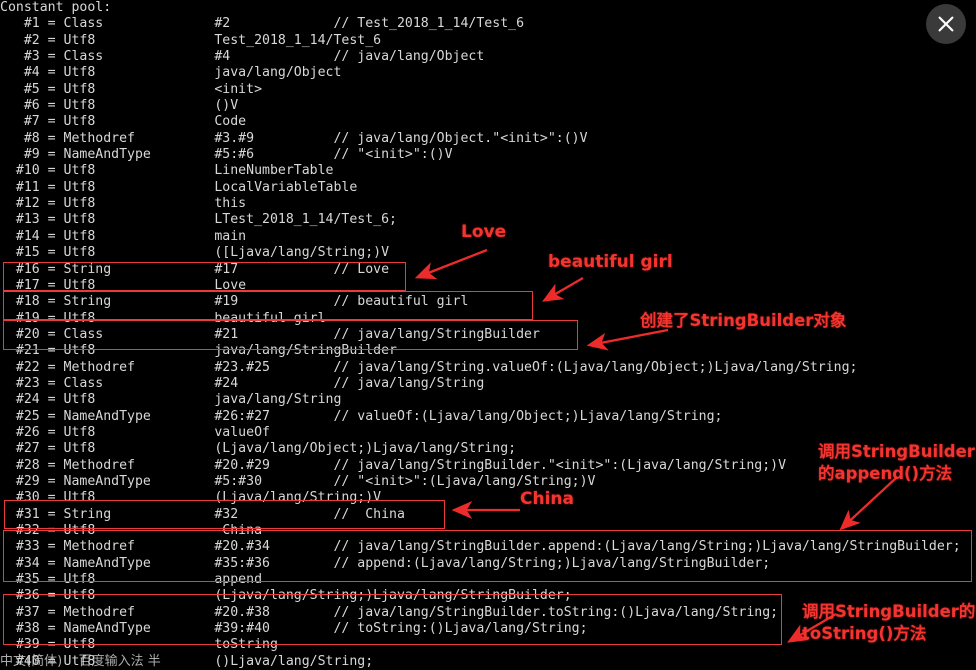 The image size is (976, 670). What do you see at coordinates (195, 253) in the screenshot?
I see `terminal-line: #15 = Utf8 ([Ljava/lang/String;)V` at bounding box center [195, 253].